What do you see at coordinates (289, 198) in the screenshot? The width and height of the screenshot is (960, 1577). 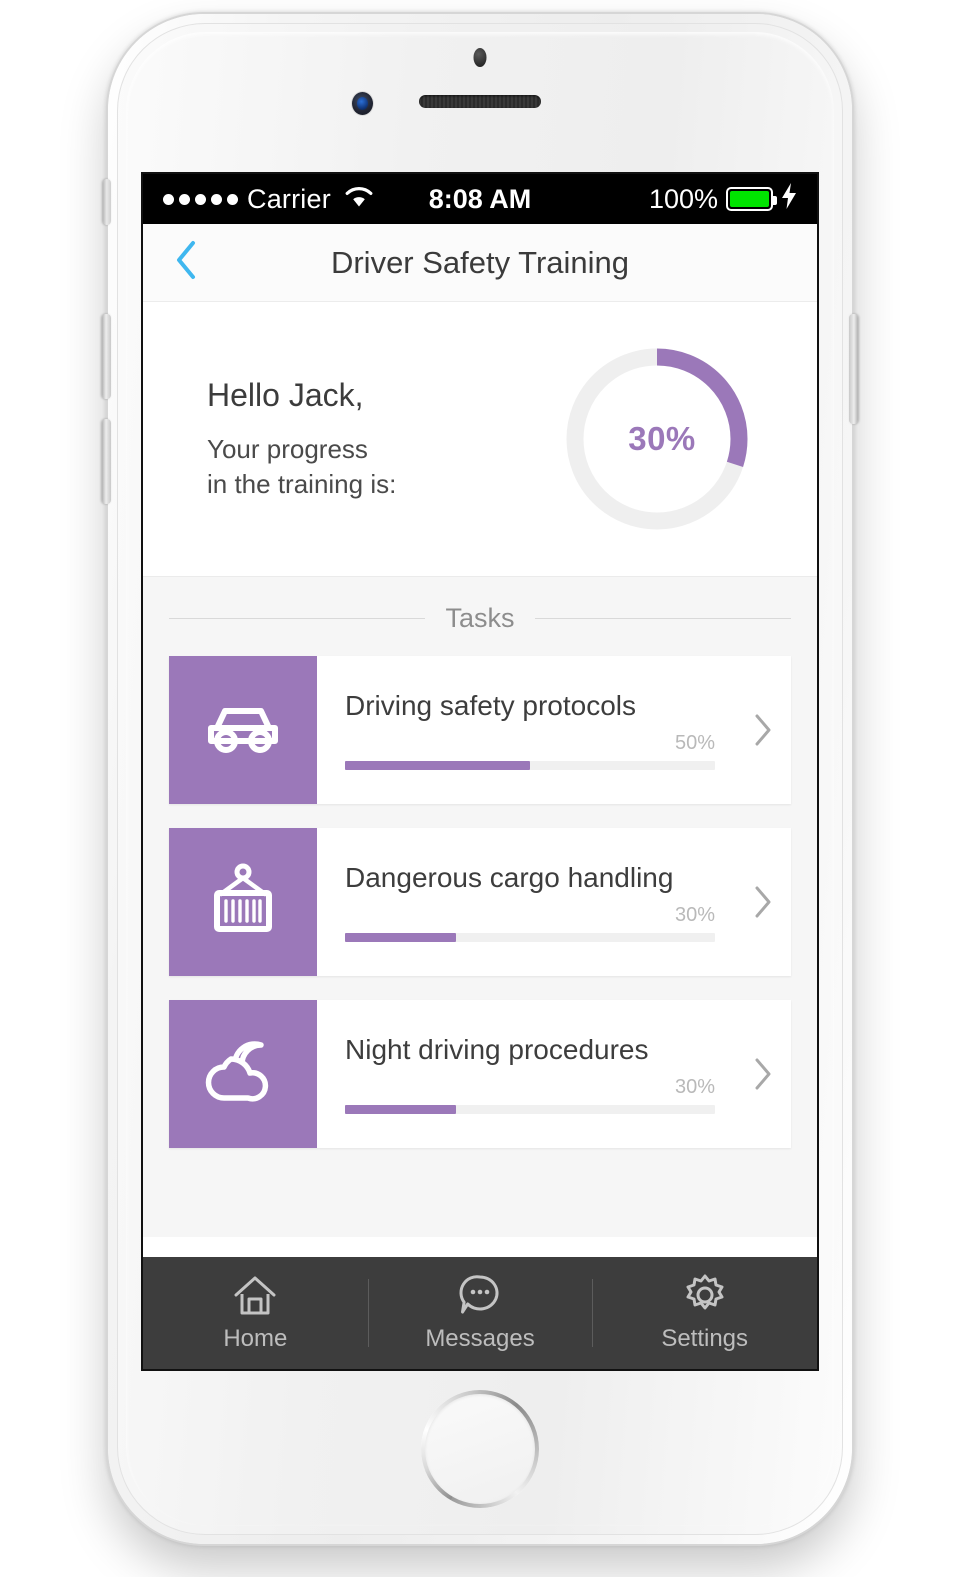 I see `carrier-label: Carrier` at bounding box center [289, 198].